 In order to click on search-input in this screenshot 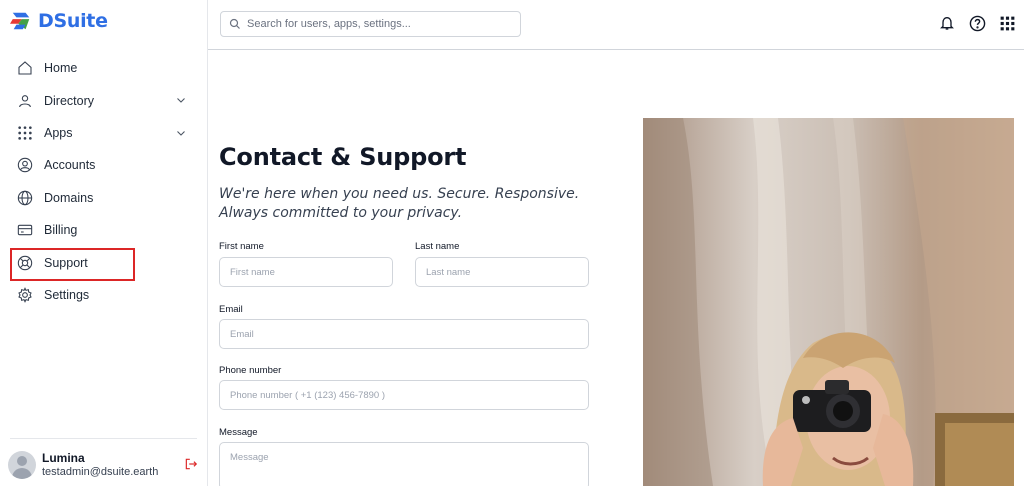, I will do `click(377, 24)`.